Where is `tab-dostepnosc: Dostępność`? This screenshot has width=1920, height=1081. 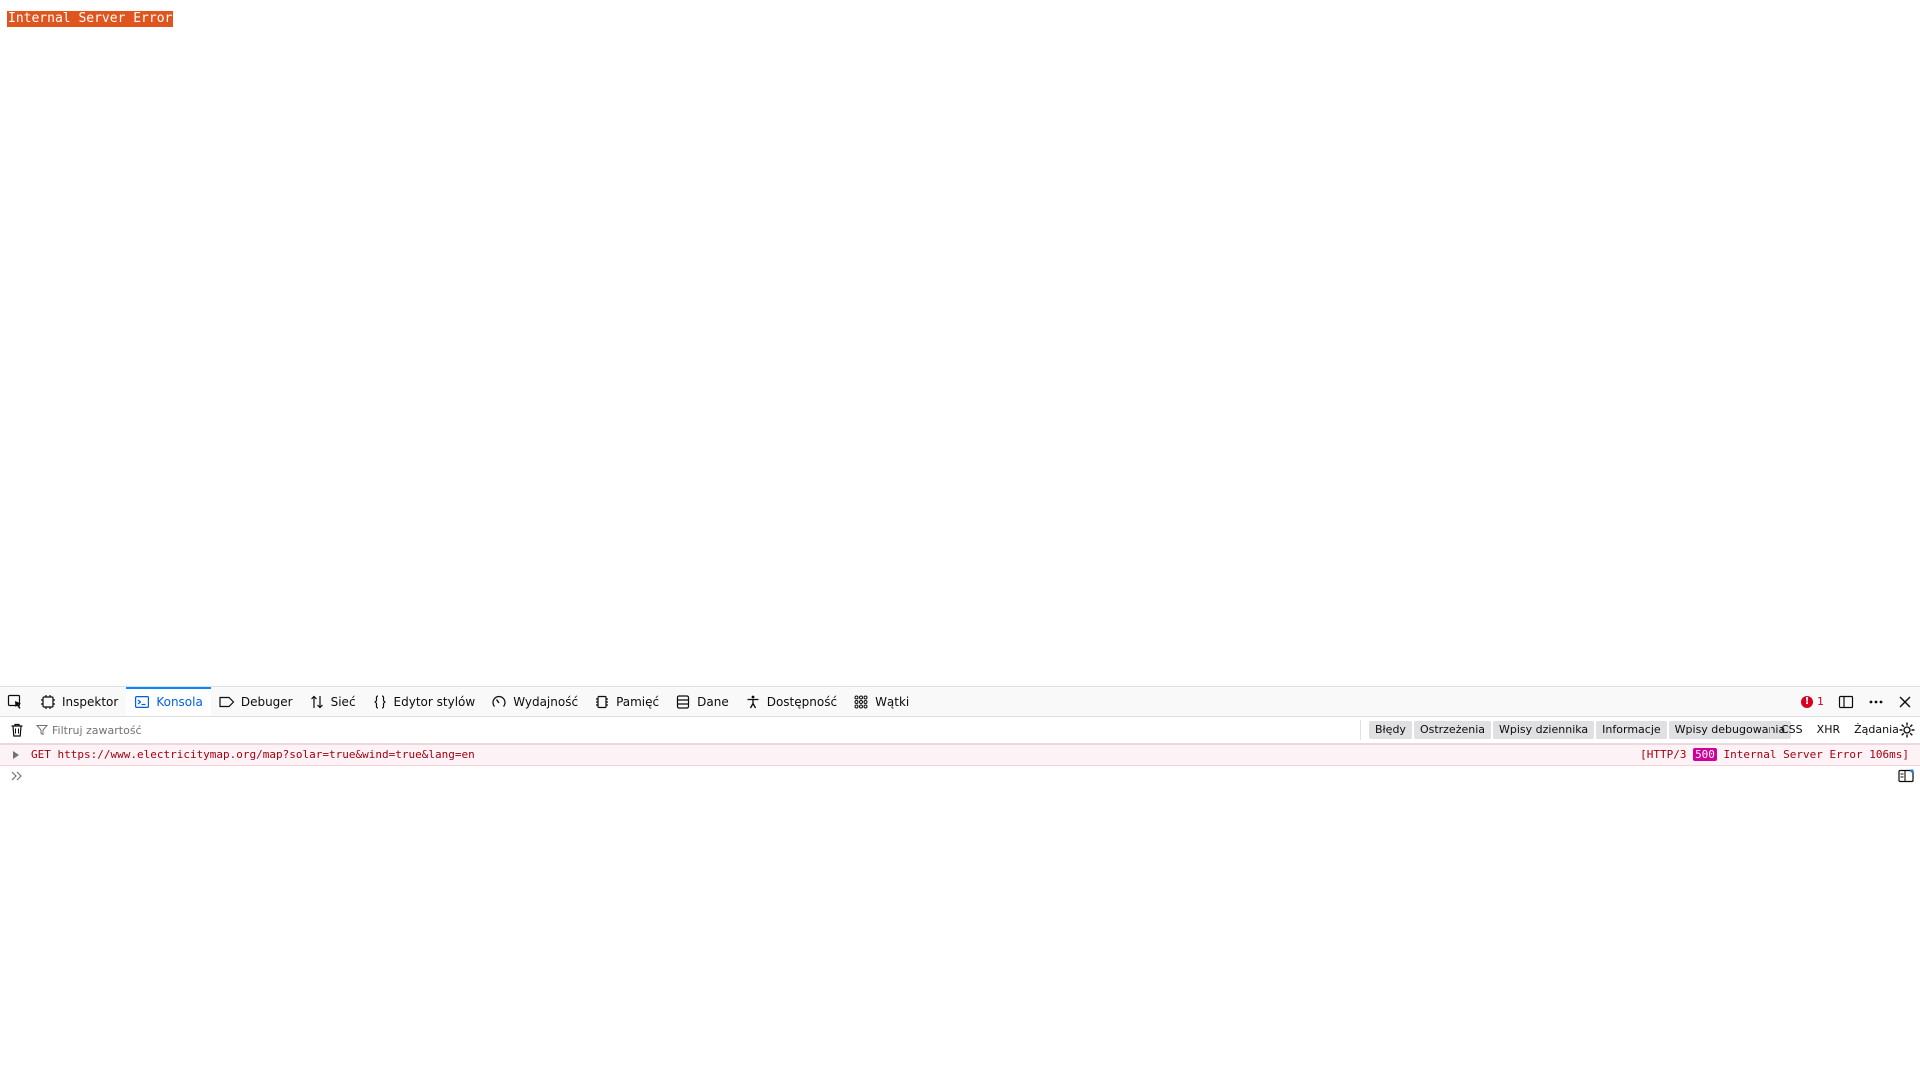 tab-dostepnosc: Dostępność is located at coordinates (791, 701).